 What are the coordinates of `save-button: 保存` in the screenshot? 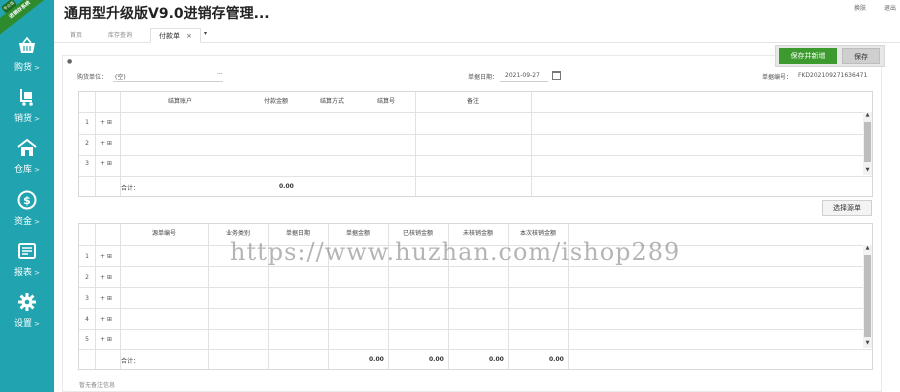 It's located at (861, 56).